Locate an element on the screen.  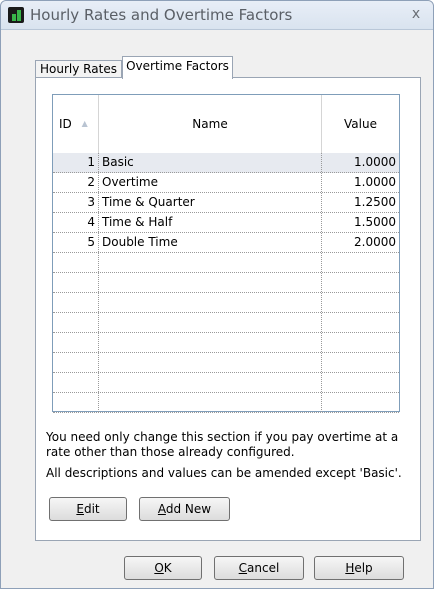
cell-id: 1 is located at coordinates (76, 162).